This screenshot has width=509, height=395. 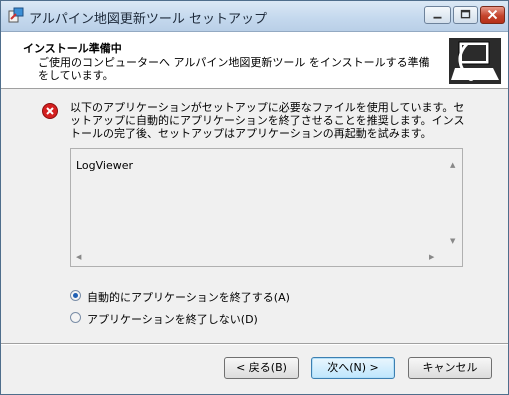 I want to click on page-title: インストール準備中, so click(x=72, y=48).